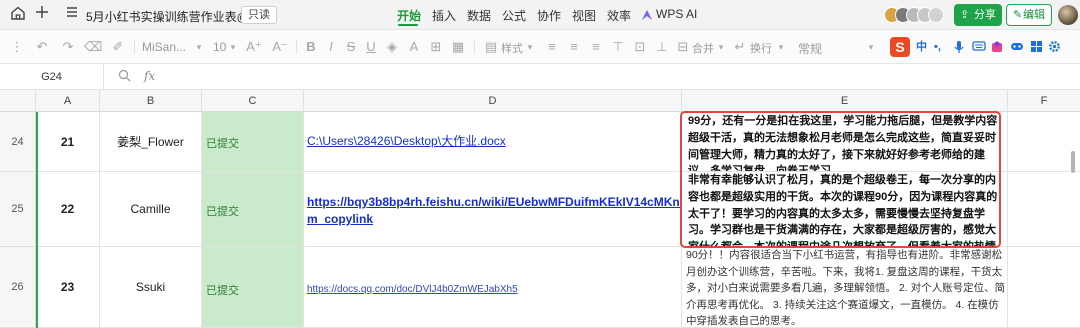 This screenshot has height=328, width=1080. I want to click on align-middle-icon: ⊡, so click(640, 47).